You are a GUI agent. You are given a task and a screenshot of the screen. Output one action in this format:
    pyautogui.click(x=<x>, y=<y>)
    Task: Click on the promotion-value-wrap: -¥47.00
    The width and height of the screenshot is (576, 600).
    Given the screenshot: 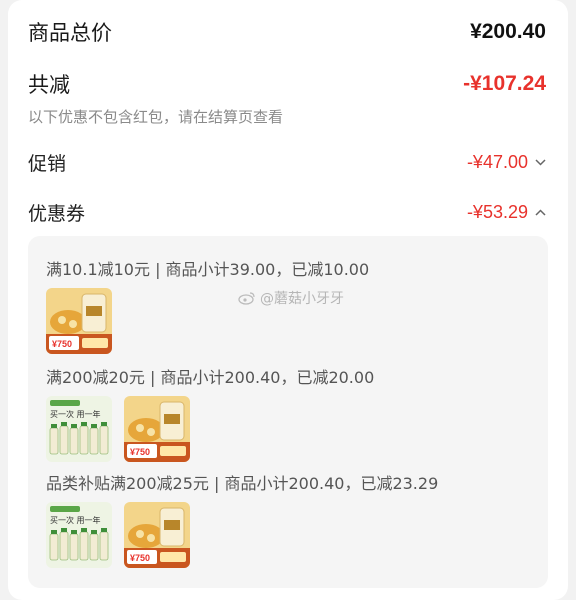 What is the action you would take?
    pyautogui.click(x=506, y=162)
    